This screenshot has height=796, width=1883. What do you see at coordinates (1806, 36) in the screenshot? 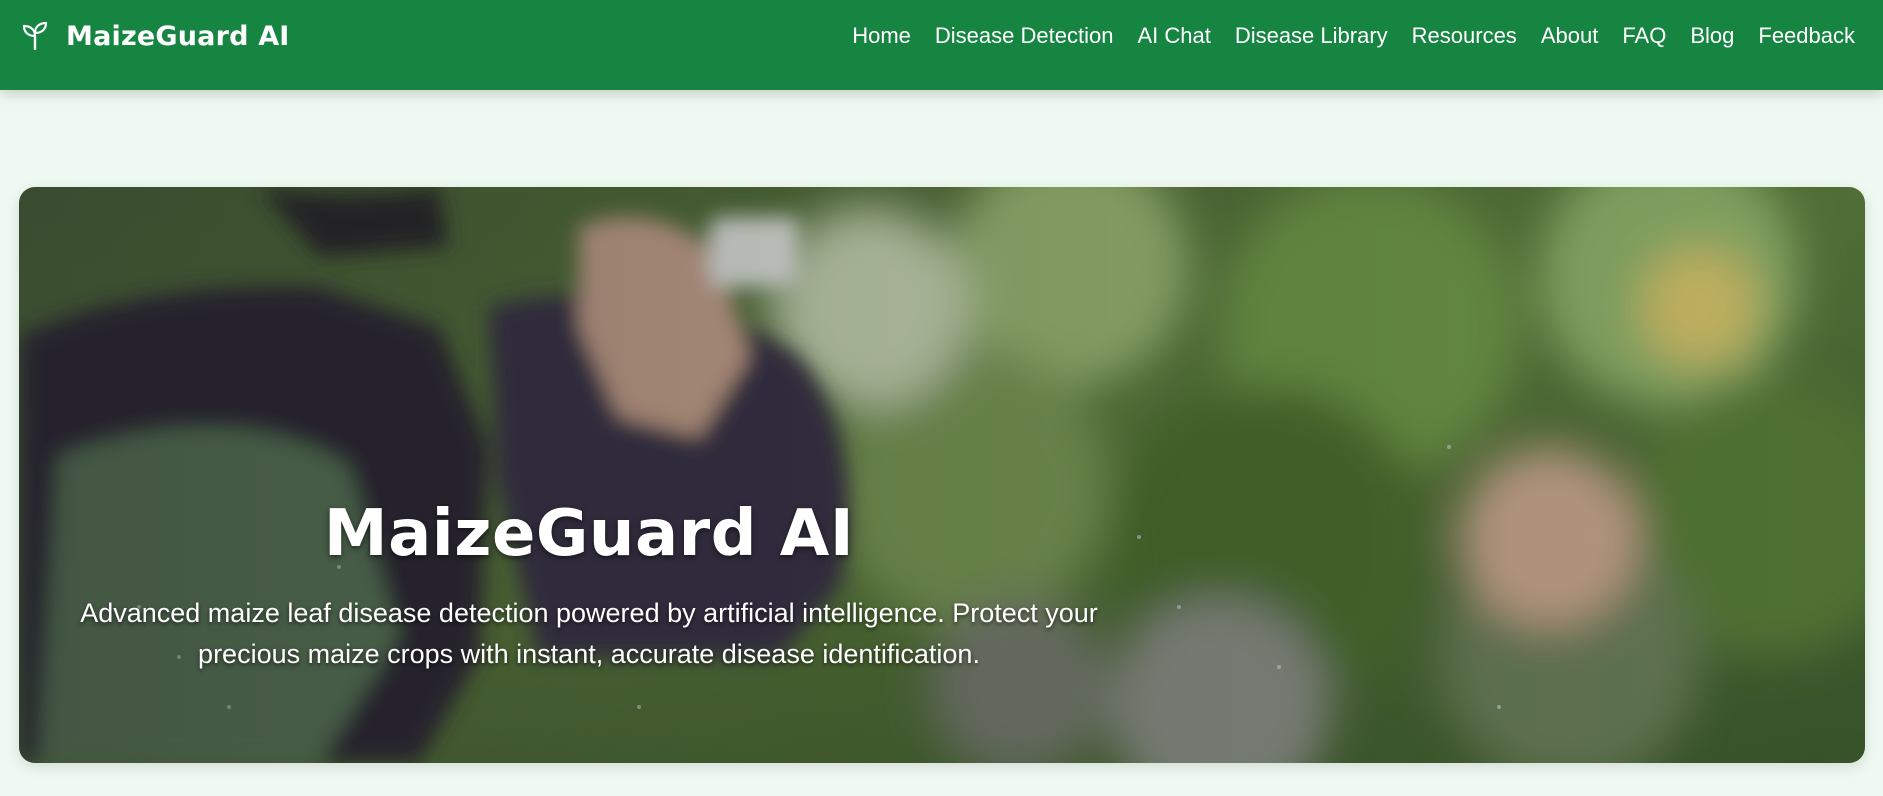
I see `nav-feedback-link: Feedback` at bounding box center [1806, 36].